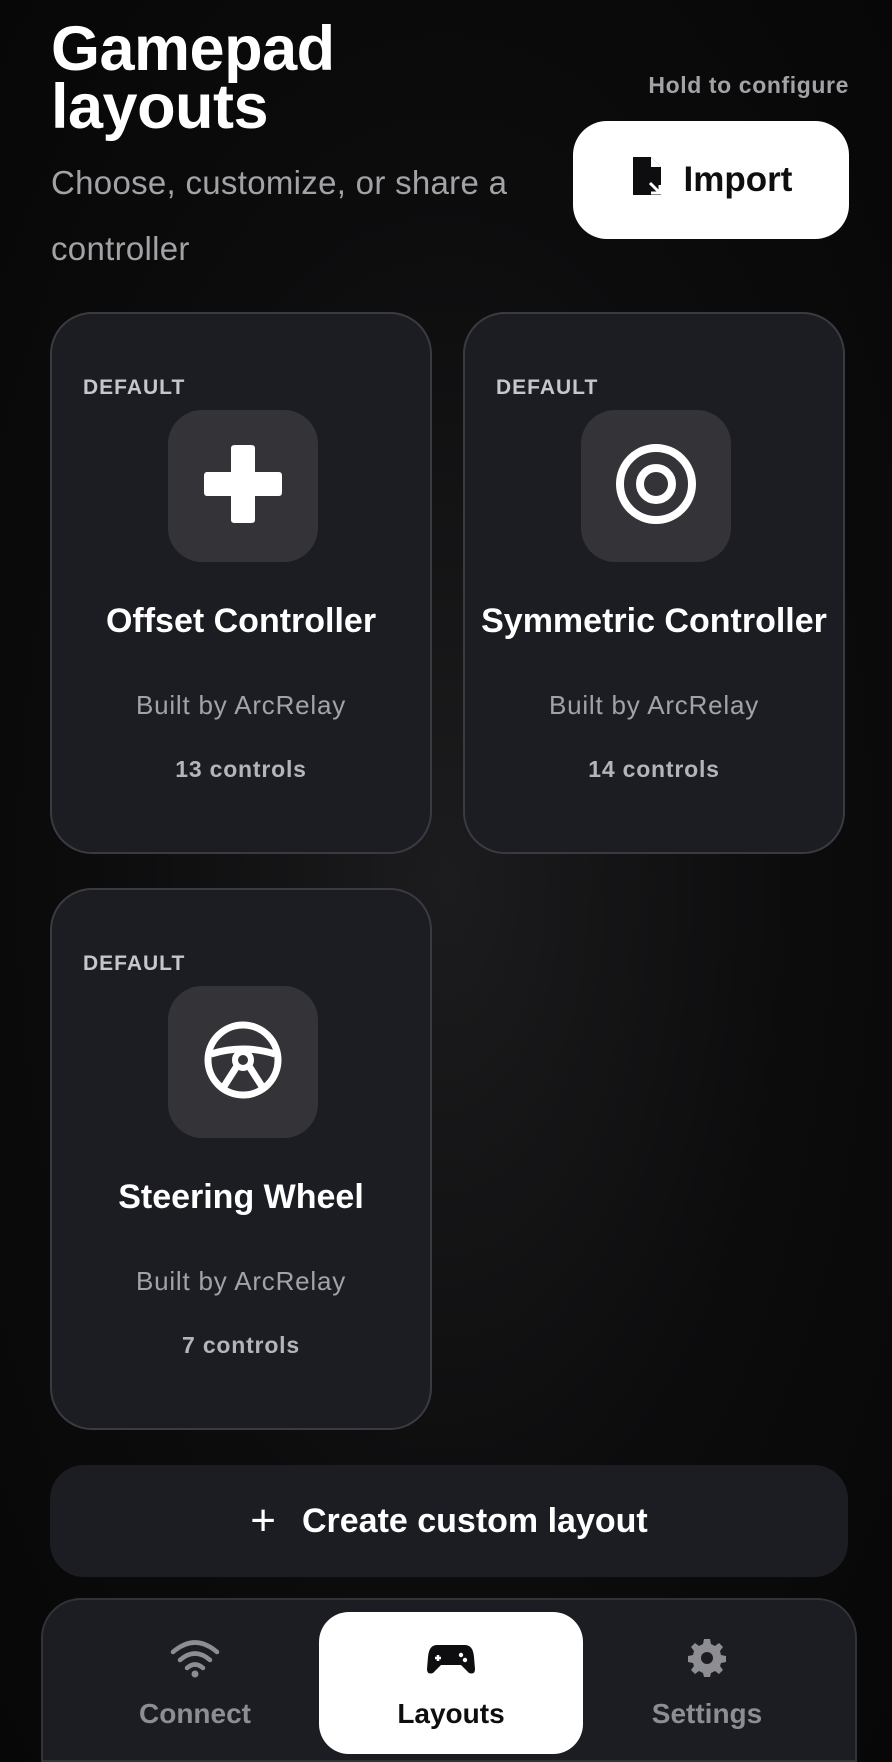 The width and height of the screenshot is (892, 1762). What do you see at coordinates (241, 621) in the screenshot?
I see `layout-name: Offset Controller` at bounding box center [241, 621].